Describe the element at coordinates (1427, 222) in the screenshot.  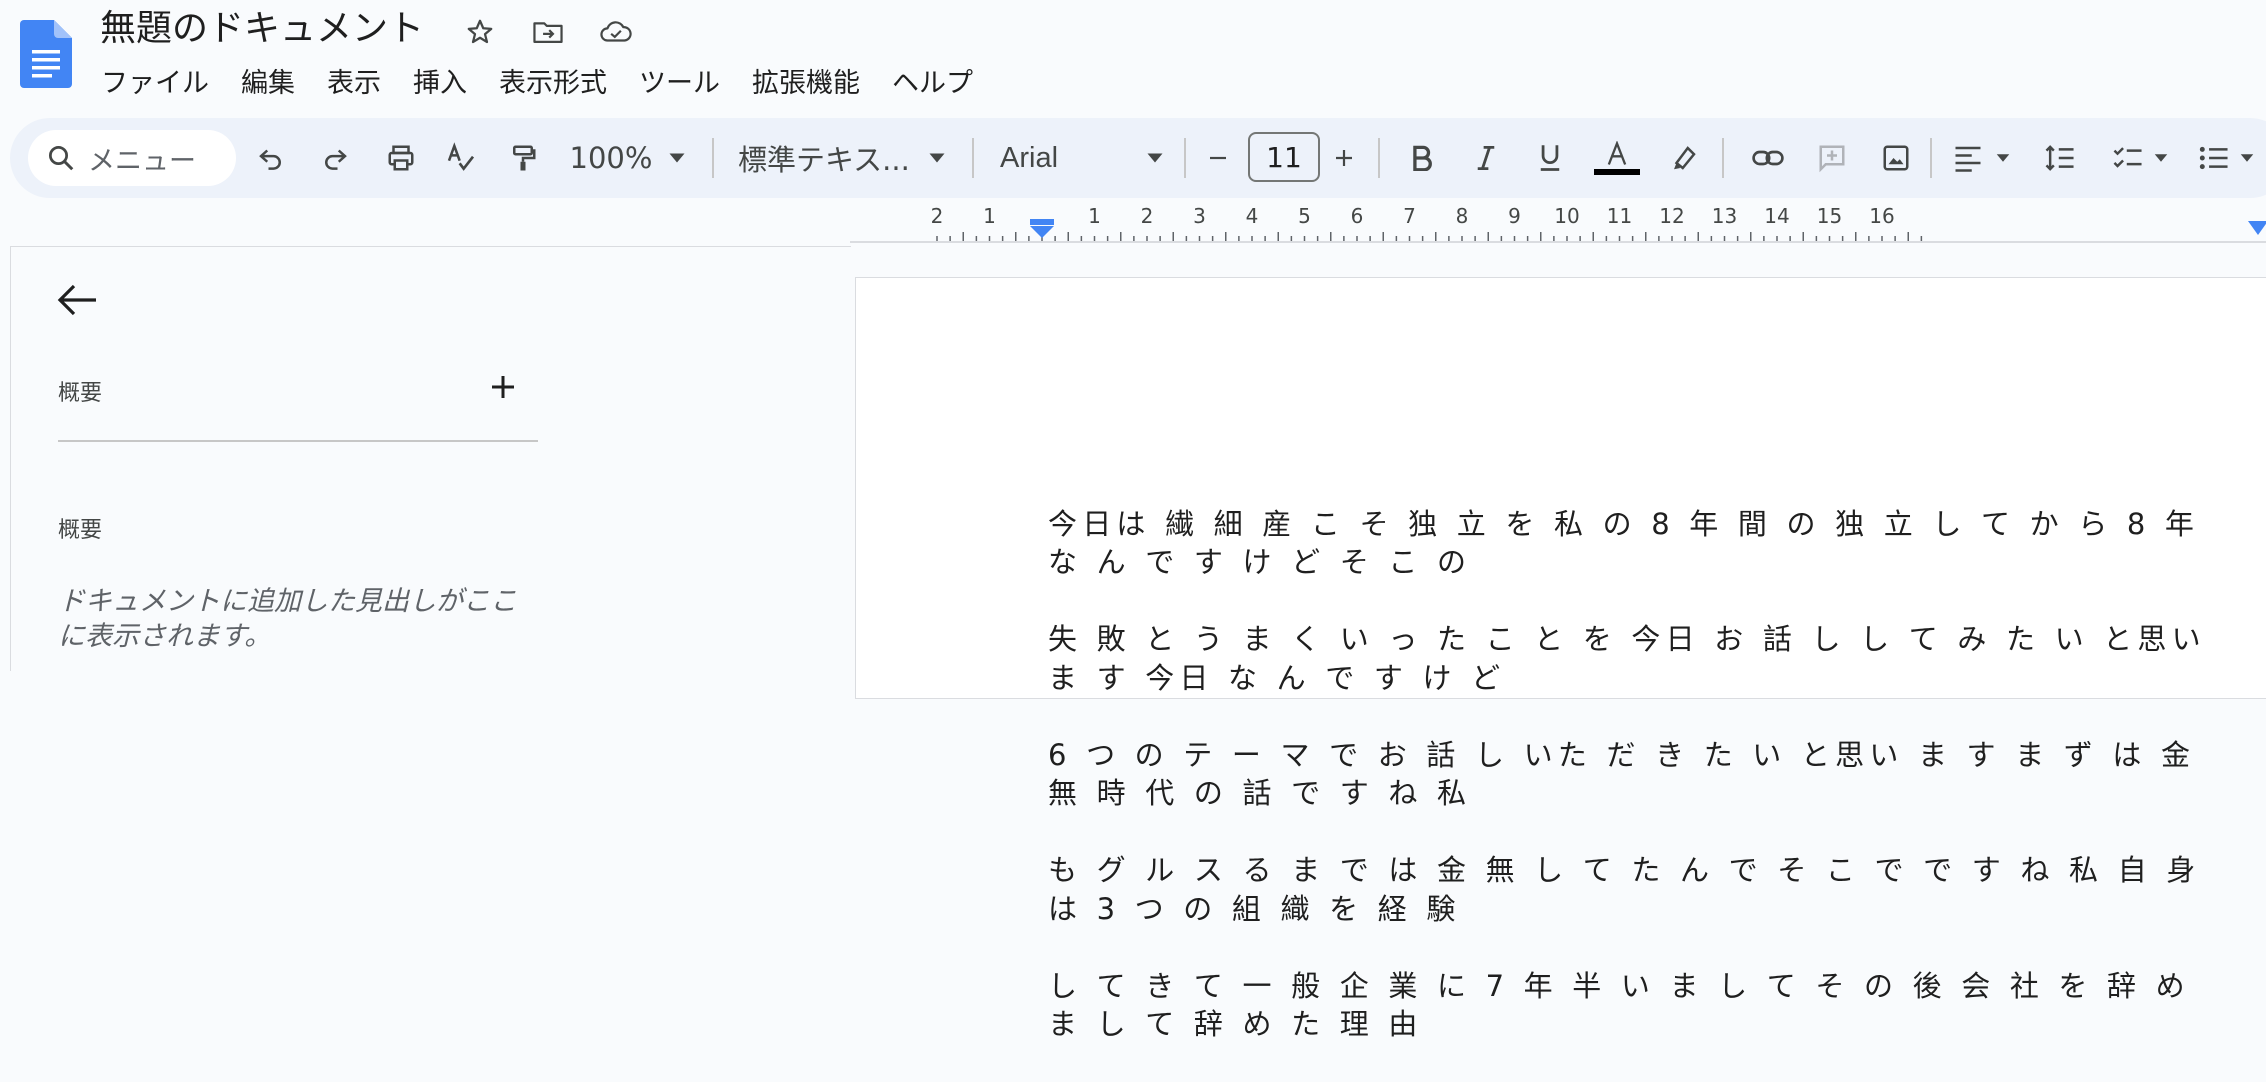
I see `ruler-ticks: 2 1 1 2 3 4 5 6 7 8 9 10 11 12 13 14 15 16` at that location.